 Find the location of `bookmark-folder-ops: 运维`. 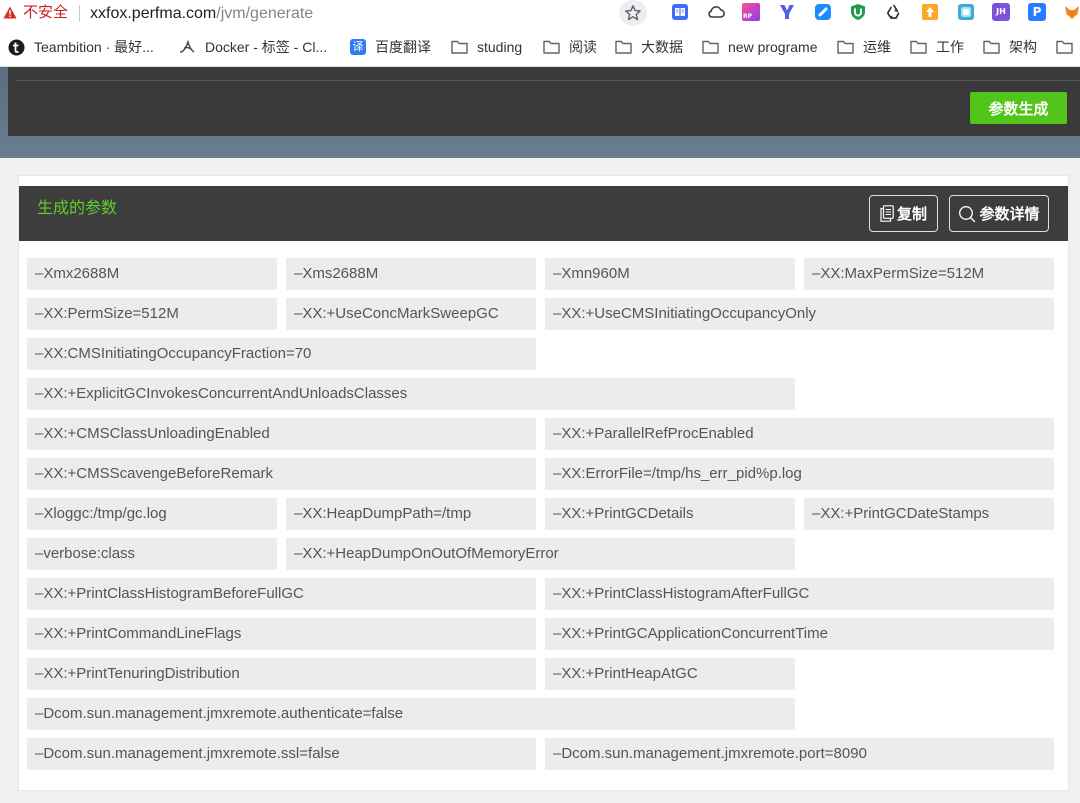

bookmark-folder-ops: 运维 is located at coordinates (864, 47).